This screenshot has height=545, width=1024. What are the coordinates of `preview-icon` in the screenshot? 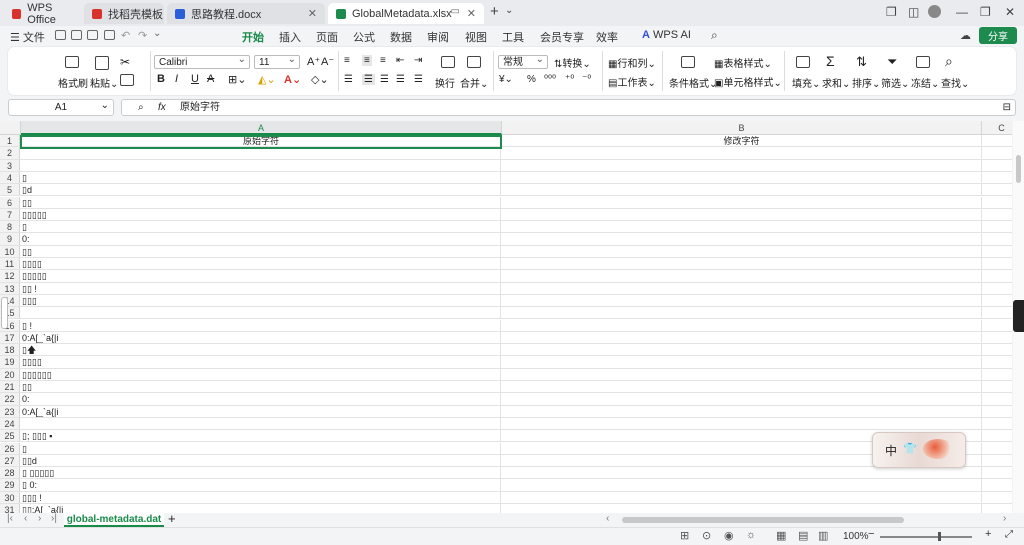 It's located at (109, 35).